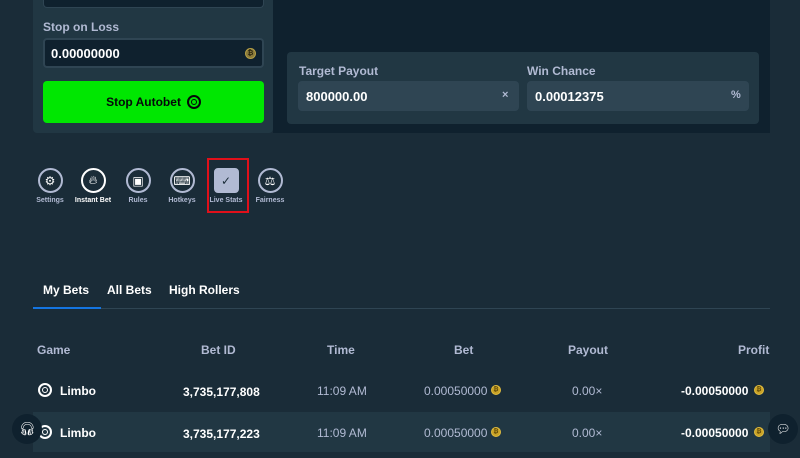 This screenshot has width=800, height=458. What do you see at coordinates (221, 392) in the screenshot?
I see `row-bet-id: 3,735,177,808` at bounding box center [221, 392].